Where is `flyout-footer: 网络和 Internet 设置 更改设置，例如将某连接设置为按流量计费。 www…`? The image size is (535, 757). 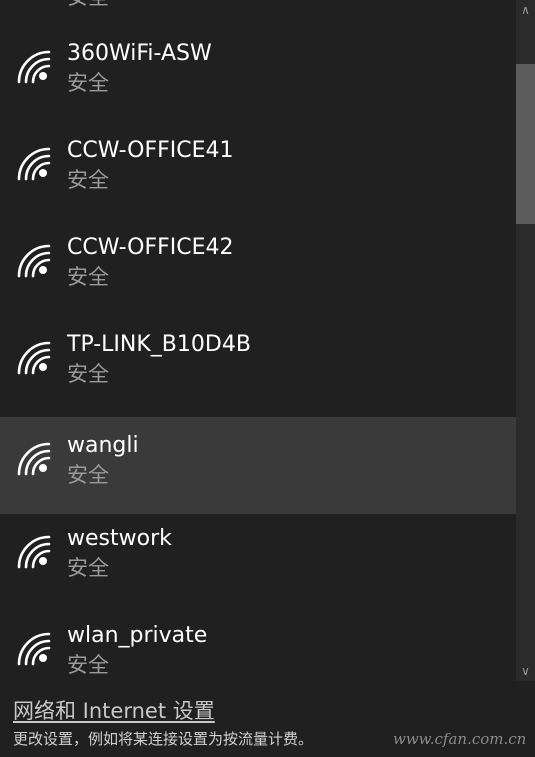 flyout-footer: 网络和 Internet 设置 更改设置，例如将某连接设置为按流量计费。 www… is located at coordinates (267, 719).